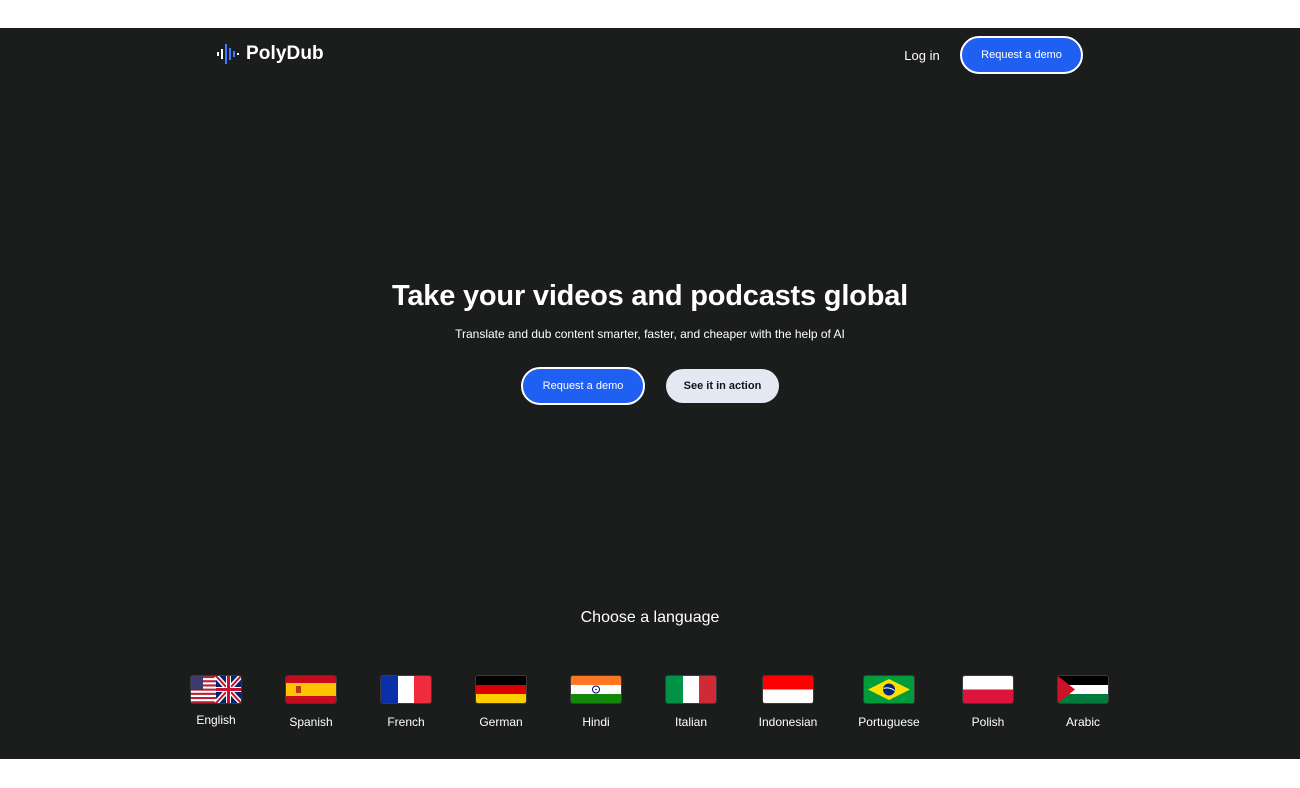 This screenshot has width=1300, height=788. I want to click on language-label: Spanish, so click(311, 722).